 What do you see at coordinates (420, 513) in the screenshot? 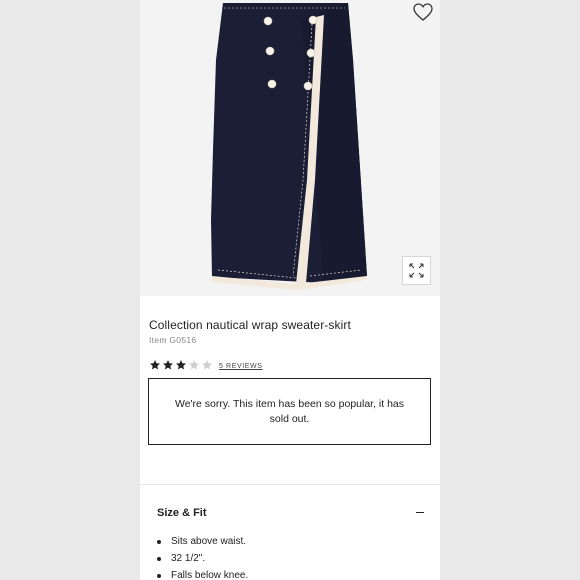
I see `minus-icon` at bounding box center [420, 513].